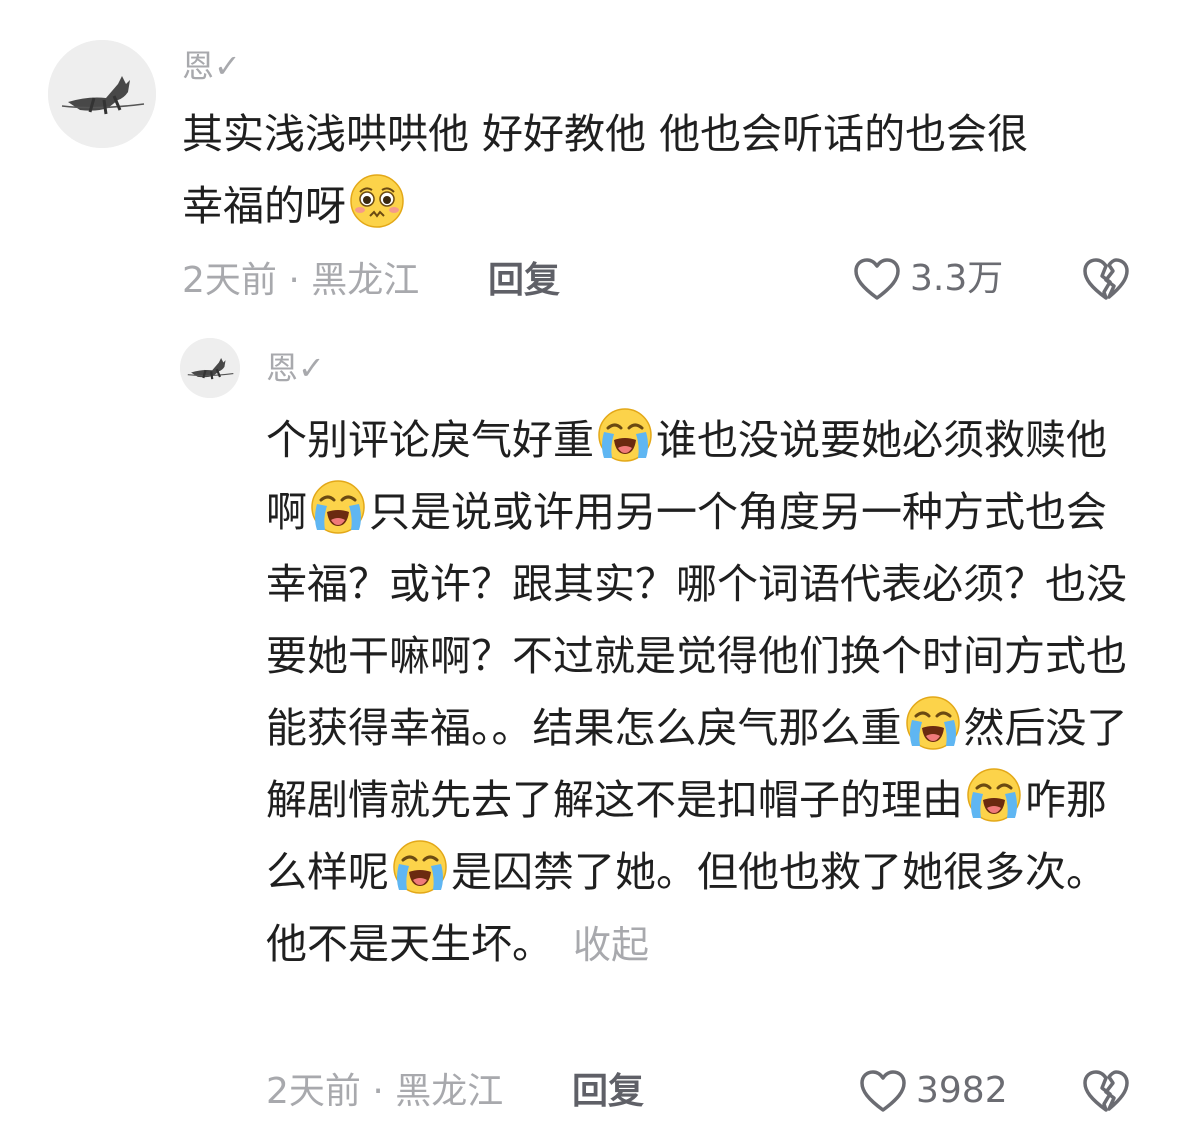 The image size is (1179, 1147). Describe the element at coordinates (957, 278) in the screenshot. I see `like-count: 3.3万` at that location.